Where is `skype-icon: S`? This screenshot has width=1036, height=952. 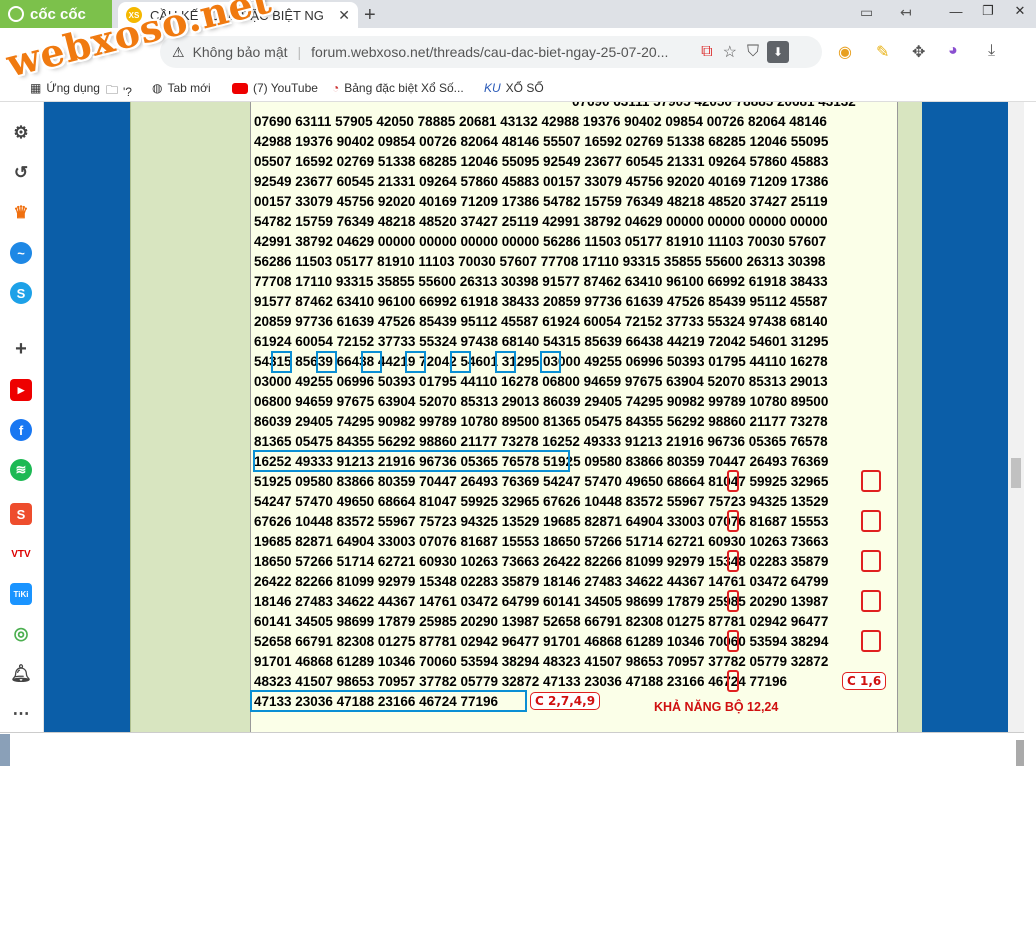 skype-icon: S is located at coordinates (21, 293).